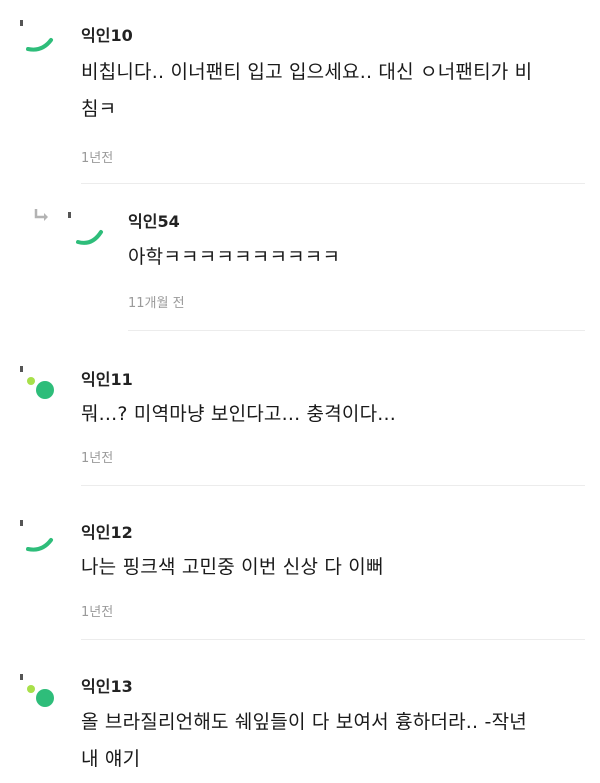 This screenshot has width=600, height=783. What do you see at coordinates (107, 531) in the screenshot?
I see `comment-author: 익인12` at bounding box center [107, 531].